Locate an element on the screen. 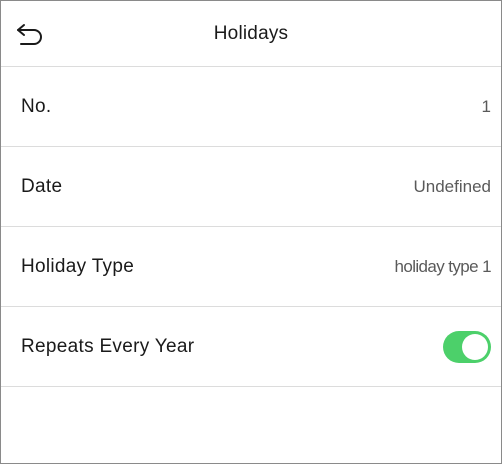 Image resolution: width=502 pixels, height=464 pixels. back-button is located at coordinates (30, 34).